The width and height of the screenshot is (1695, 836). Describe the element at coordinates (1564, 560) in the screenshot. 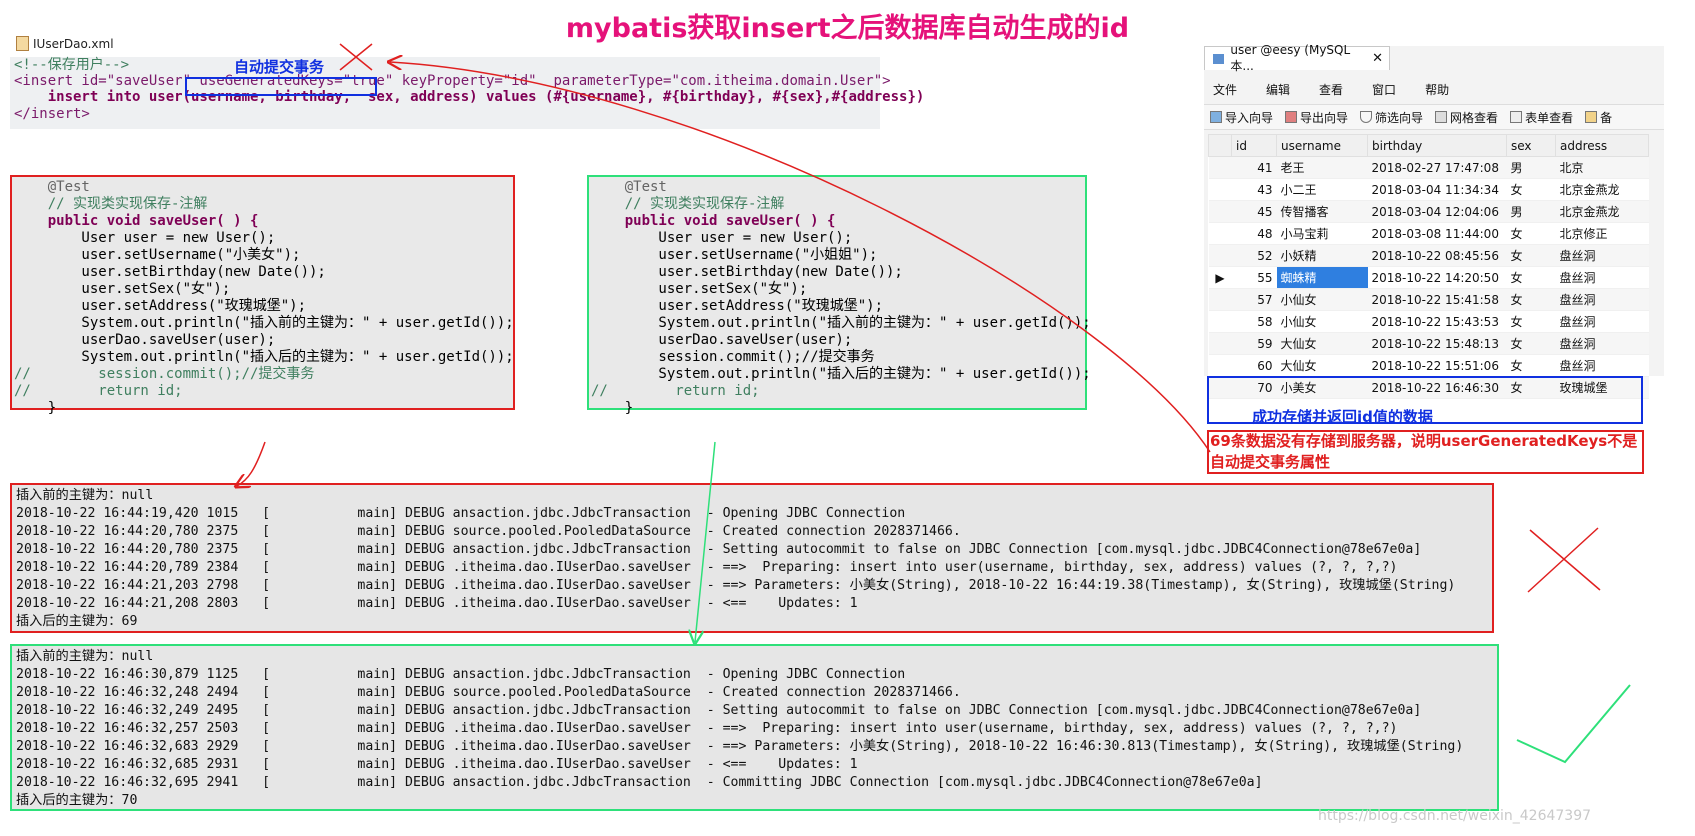

I see `cross-icon-log` at that location.